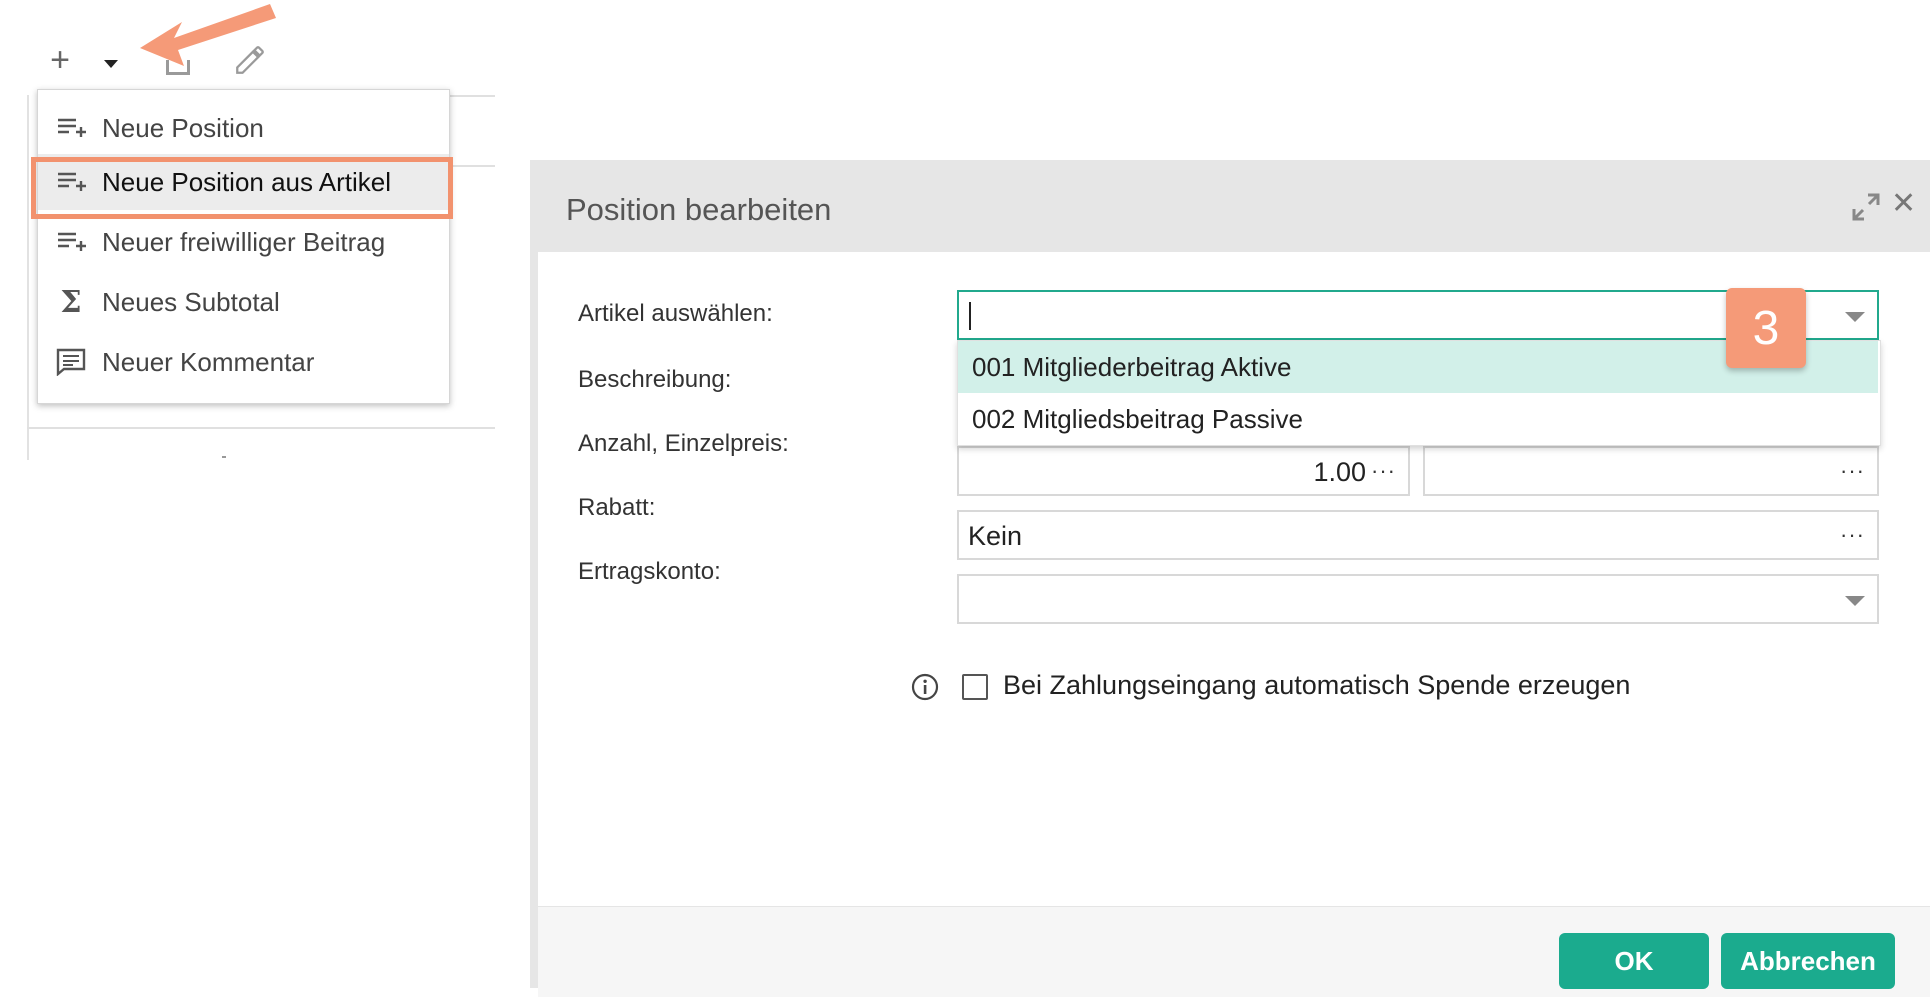 The width and height of the screenshot is (1930, 997). I want to click on step-badge: 3, so click(1766, 328).